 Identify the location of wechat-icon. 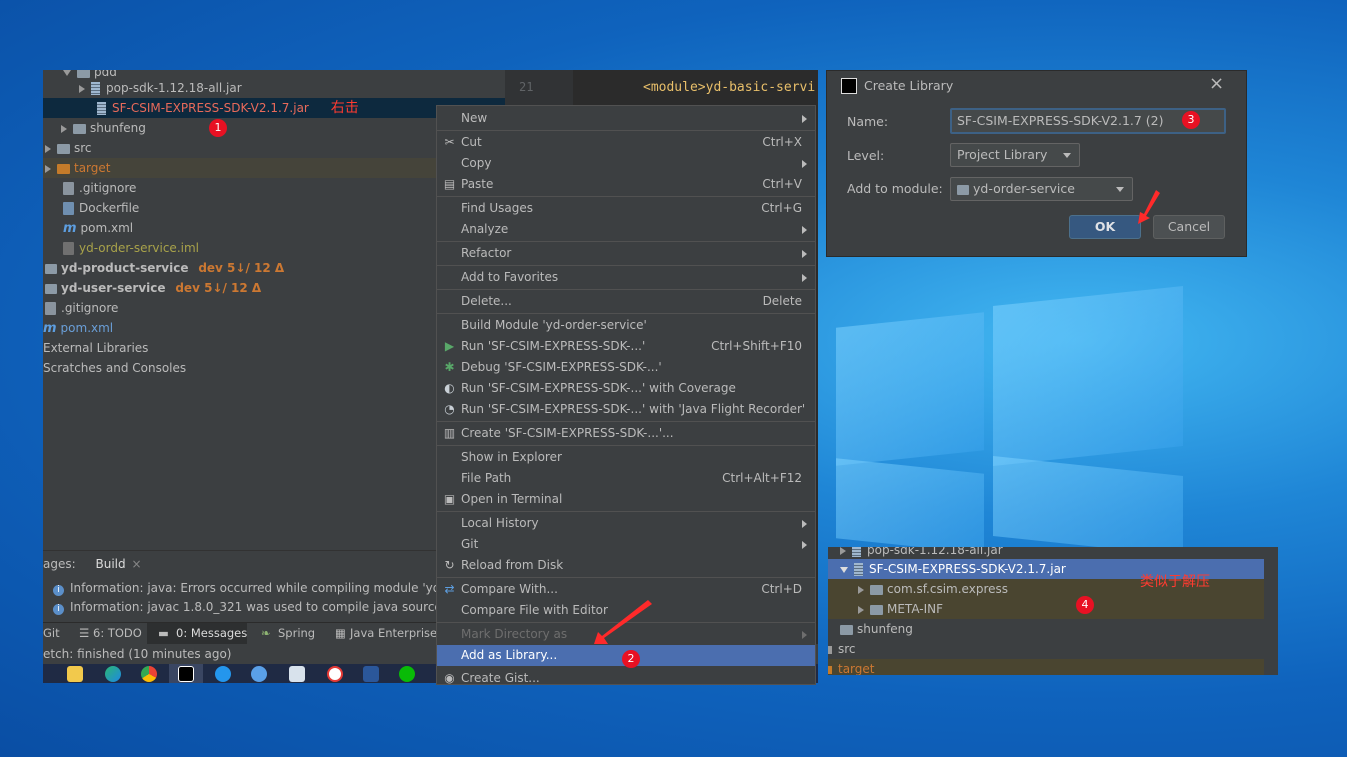
(407, 674).